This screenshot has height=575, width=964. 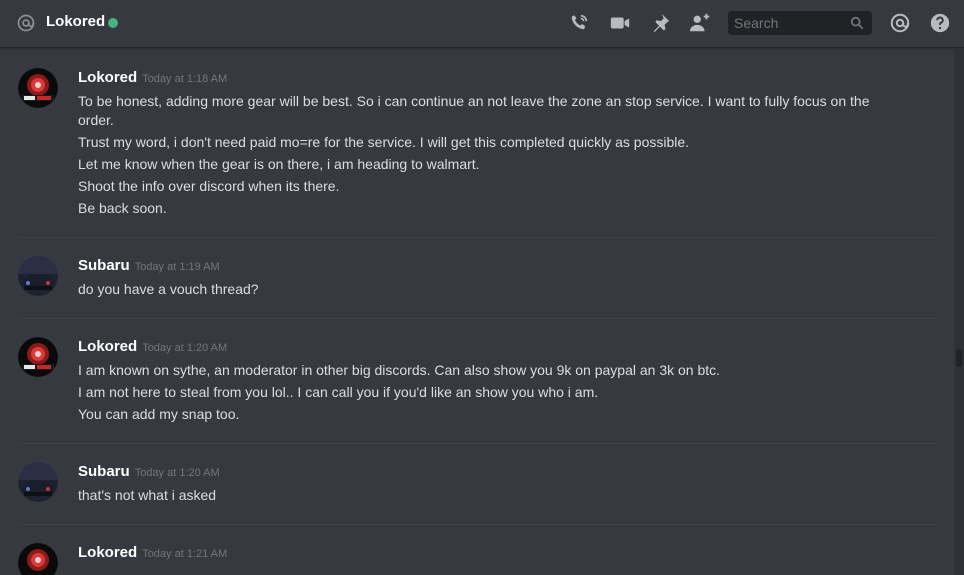 What do you see at coordinates (482, 24) in the screenshot?
I see `channel-header: Lokored` at bounding box center [482, 24].